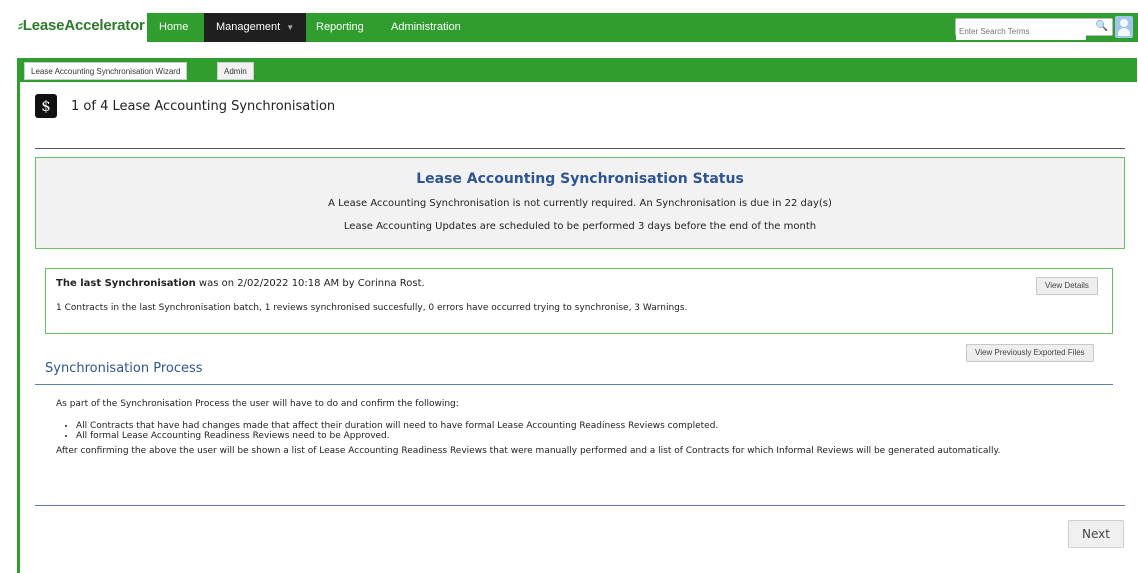 This screenshot has height=573, width=1138. What do you see at coordinates (574, 384) in the screenshot?
I see `section-divider` at bounding box center [574, 384].